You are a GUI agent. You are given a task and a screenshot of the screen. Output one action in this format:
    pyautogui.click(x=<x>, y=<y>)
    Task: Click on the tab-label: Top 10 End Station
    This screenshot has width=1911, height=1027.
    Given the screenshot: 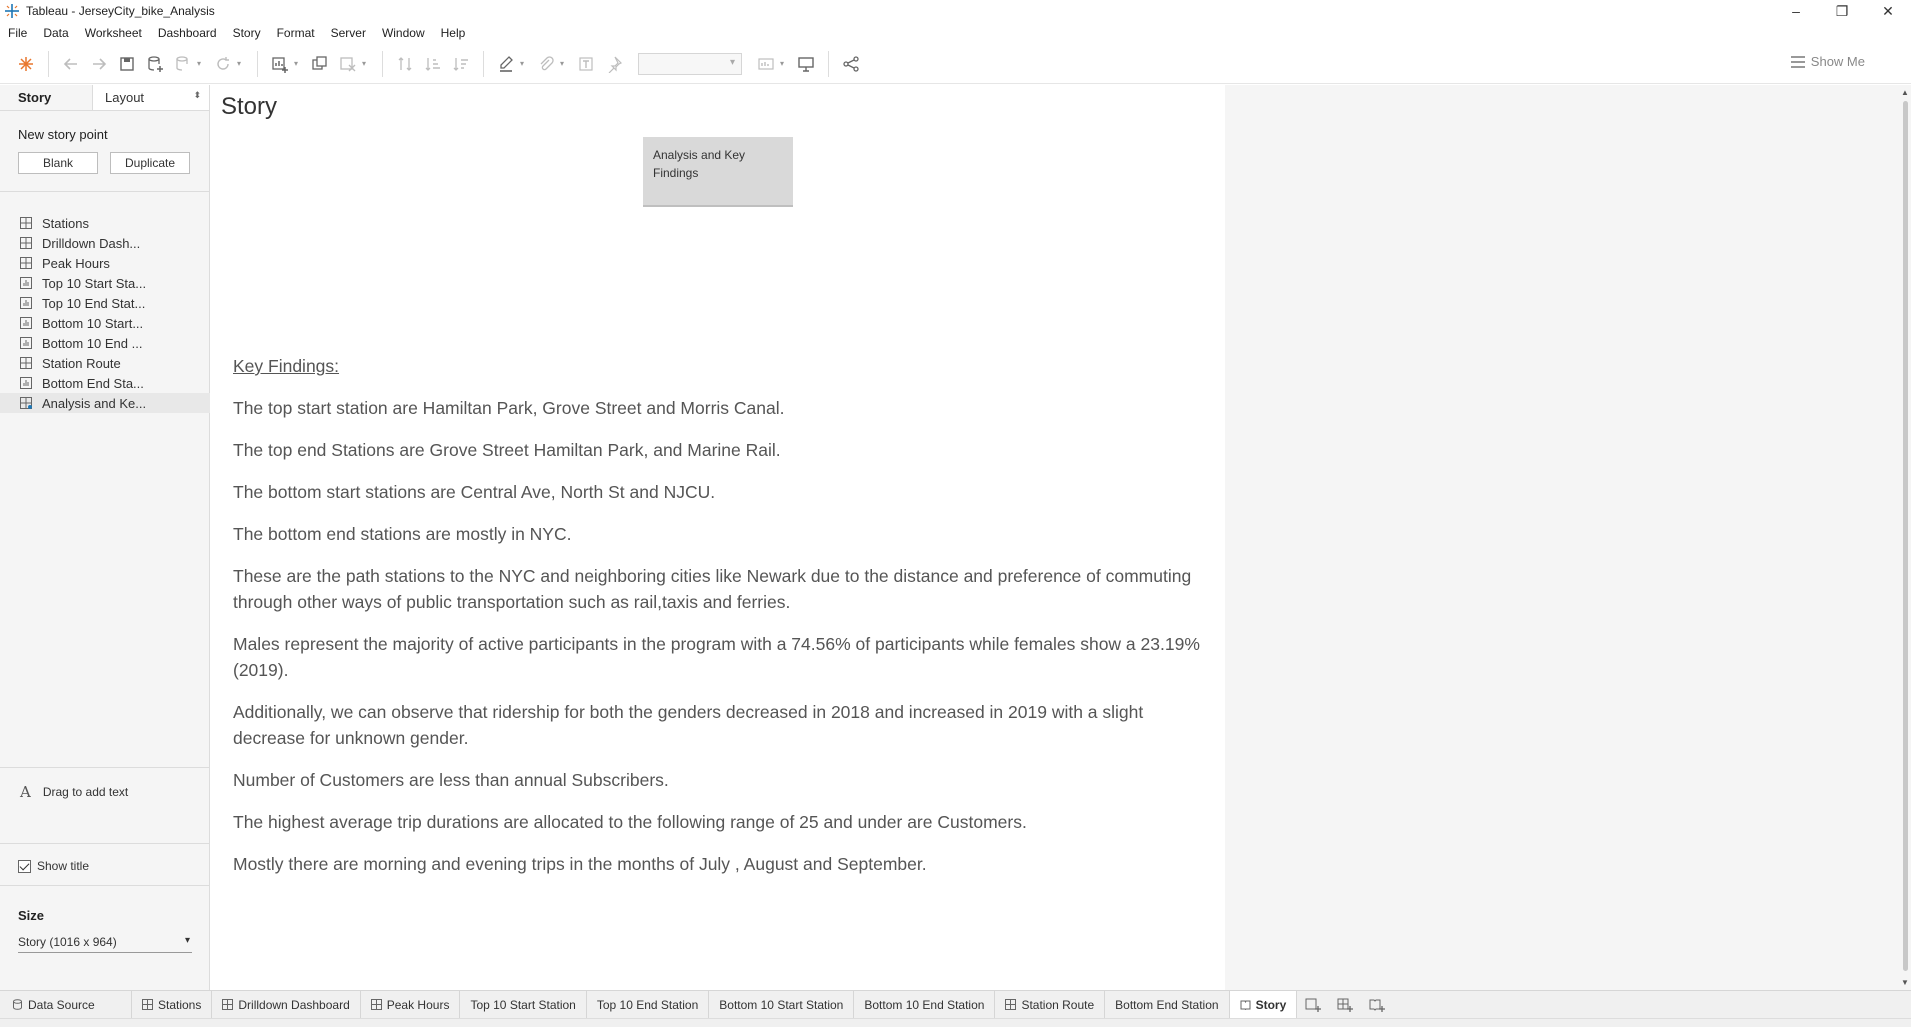 What is the action you would take?
    pyautogui.click(x=647, y=1004)
    